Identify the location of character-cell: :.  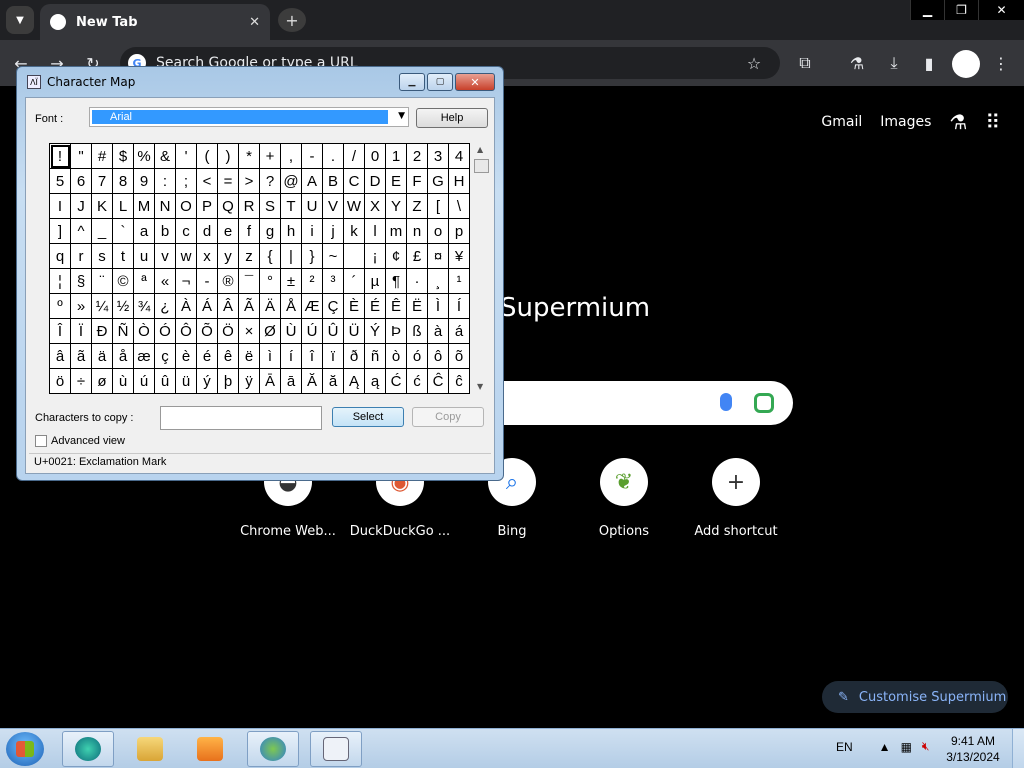
(165, 181).